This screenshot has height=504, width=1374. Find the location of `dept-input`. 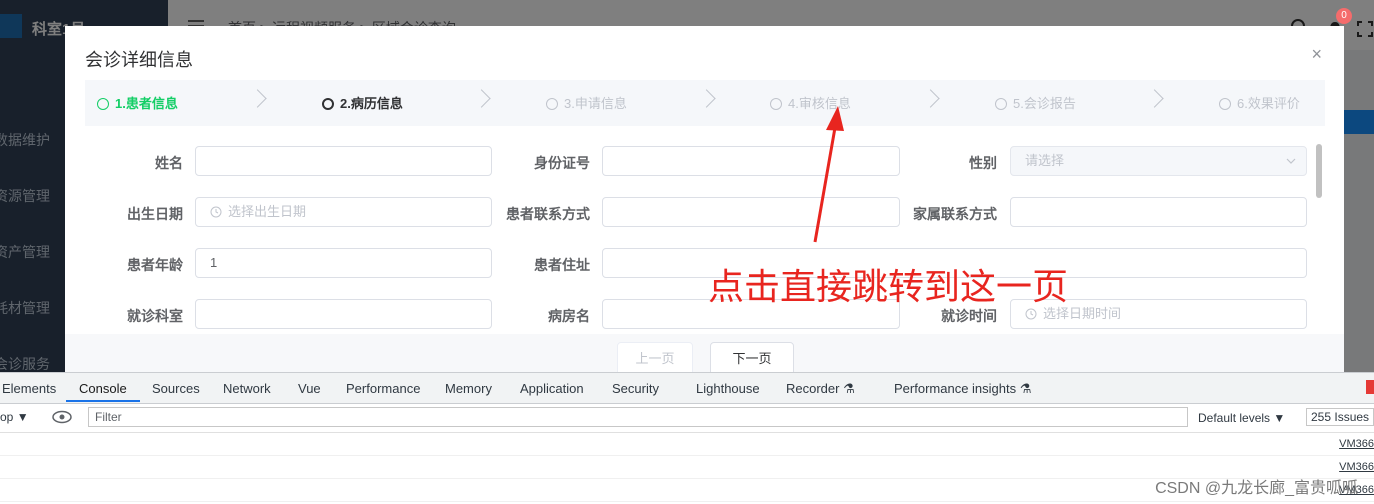

dept-input is located at coordinates (343, 314).